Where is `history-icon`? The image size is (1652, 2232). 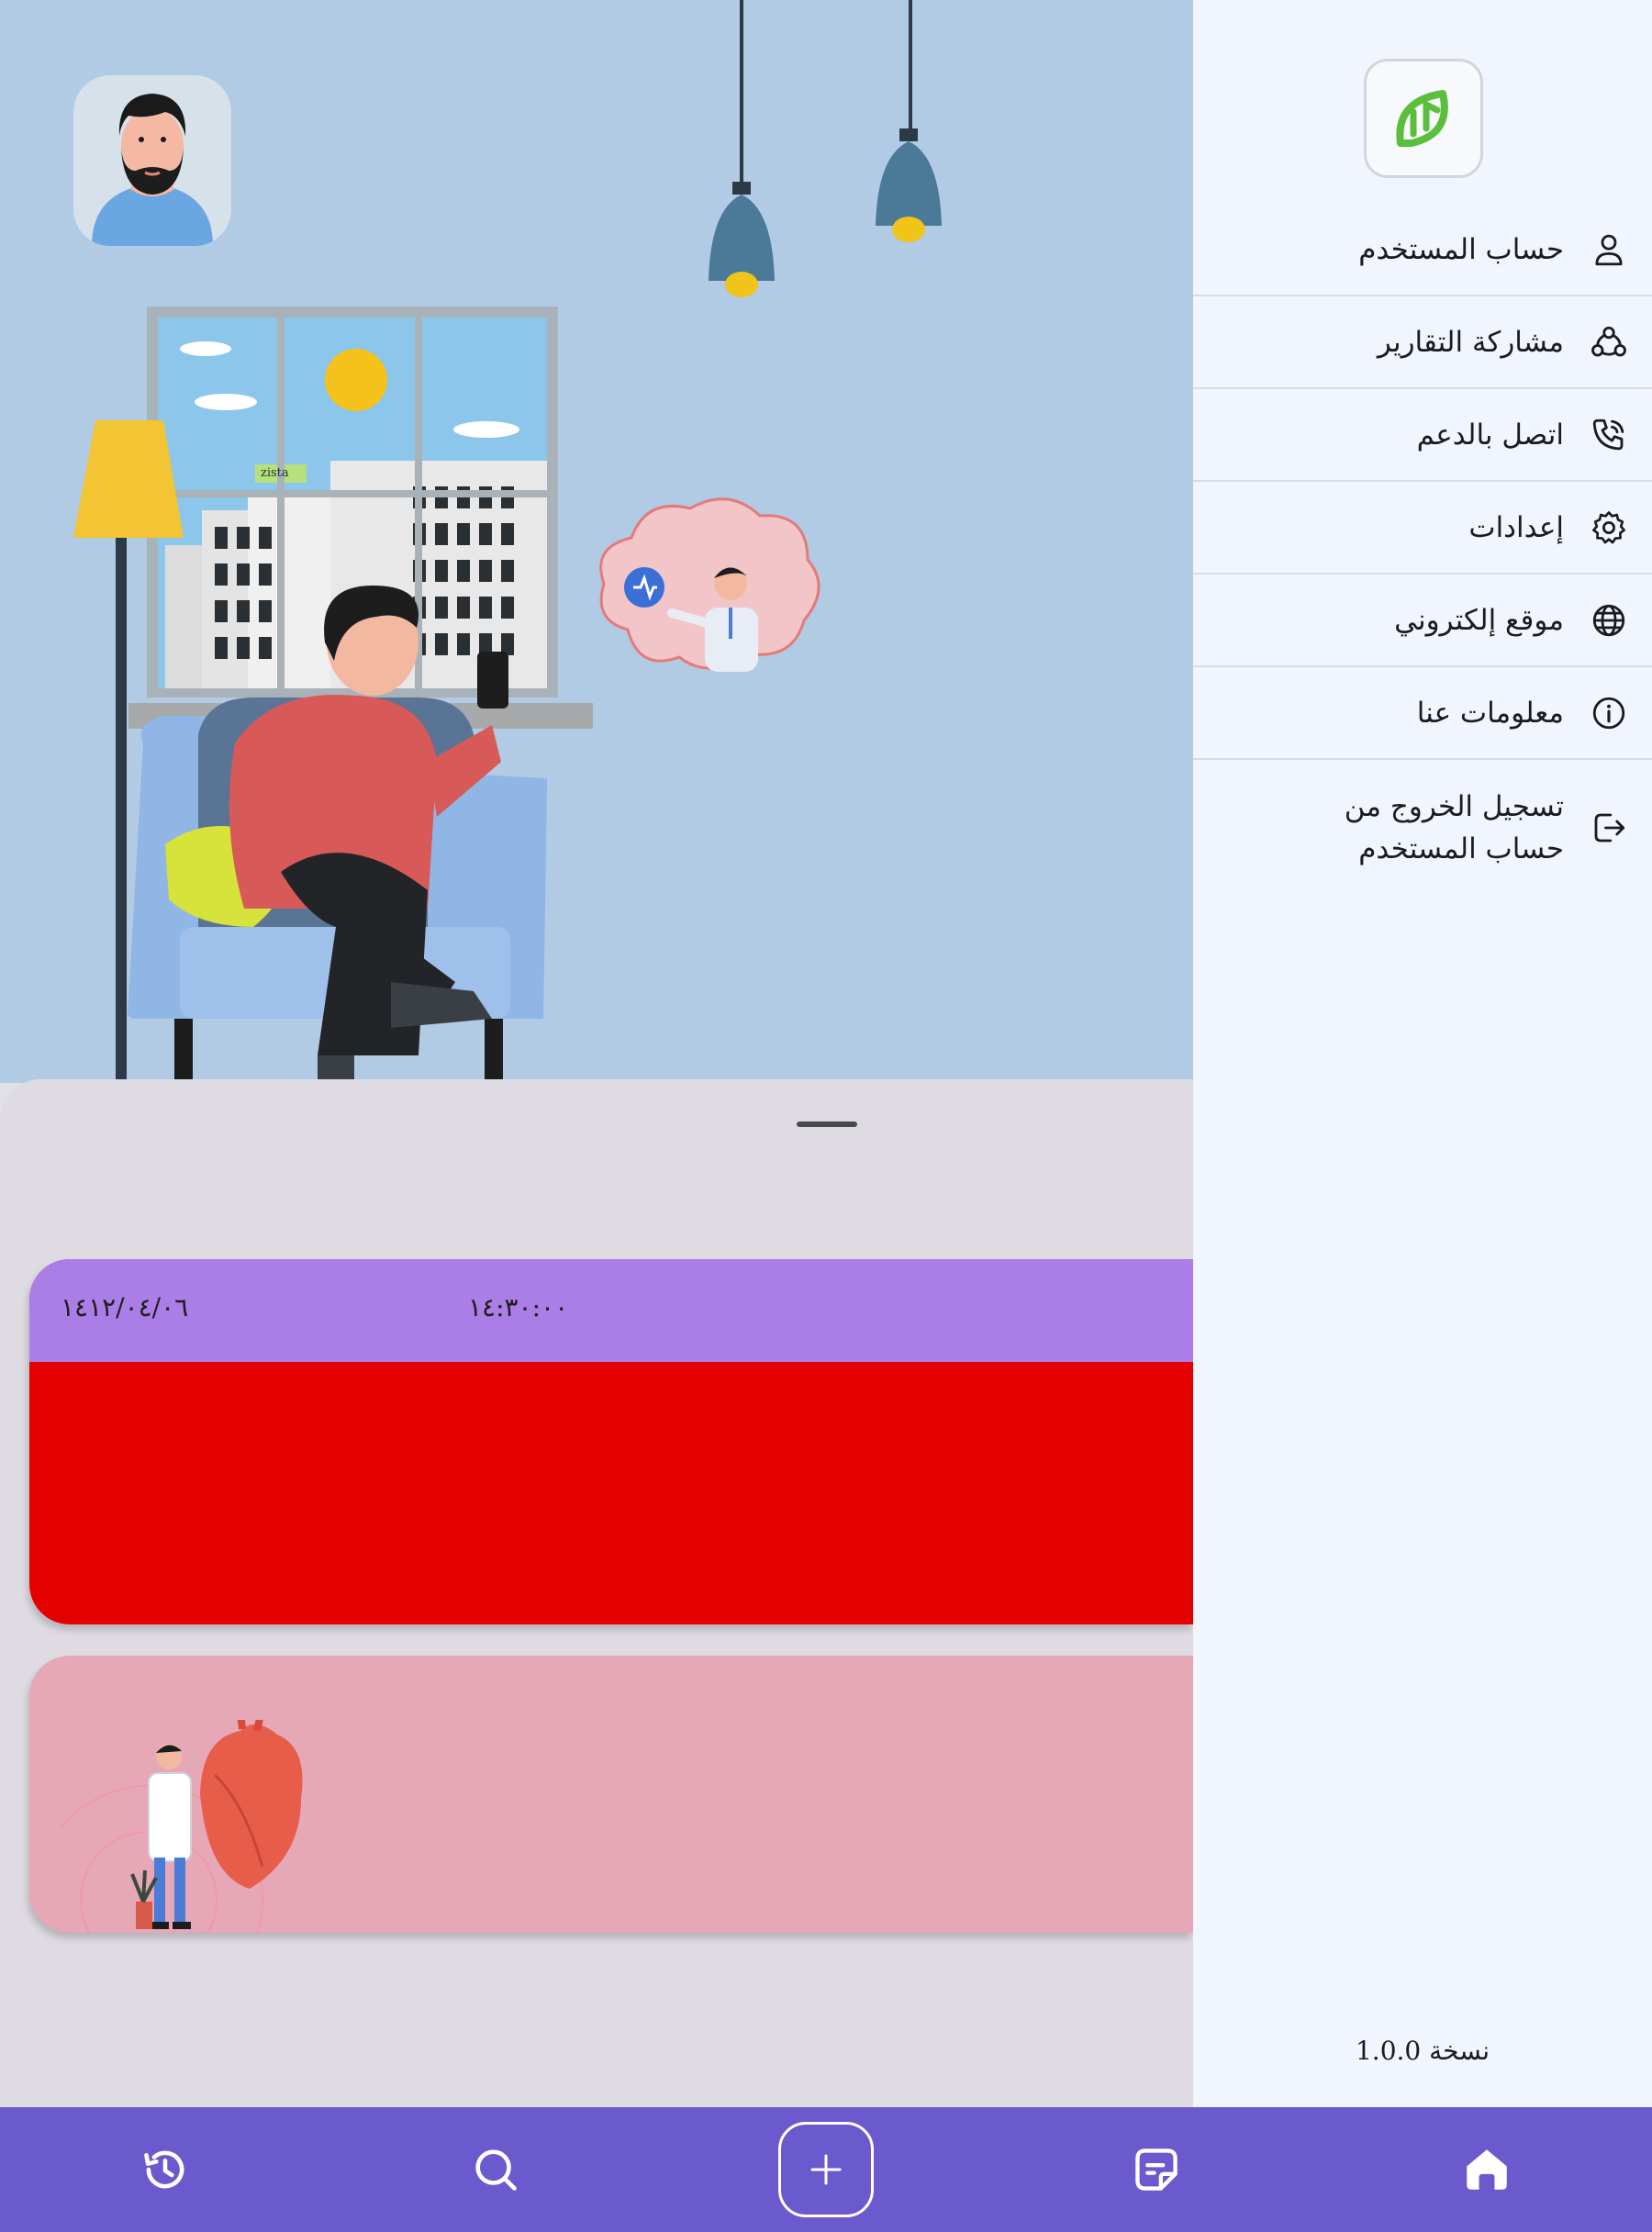 history-icon is located at coordinates (164, 2169).